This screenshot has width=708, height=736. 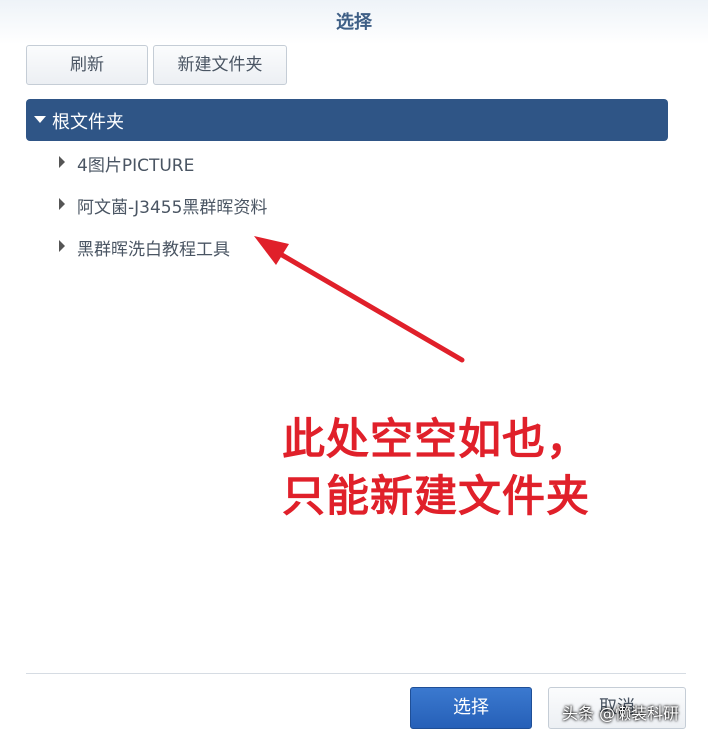 I want to click on select-button: 选择, so click(x=471, y=708).